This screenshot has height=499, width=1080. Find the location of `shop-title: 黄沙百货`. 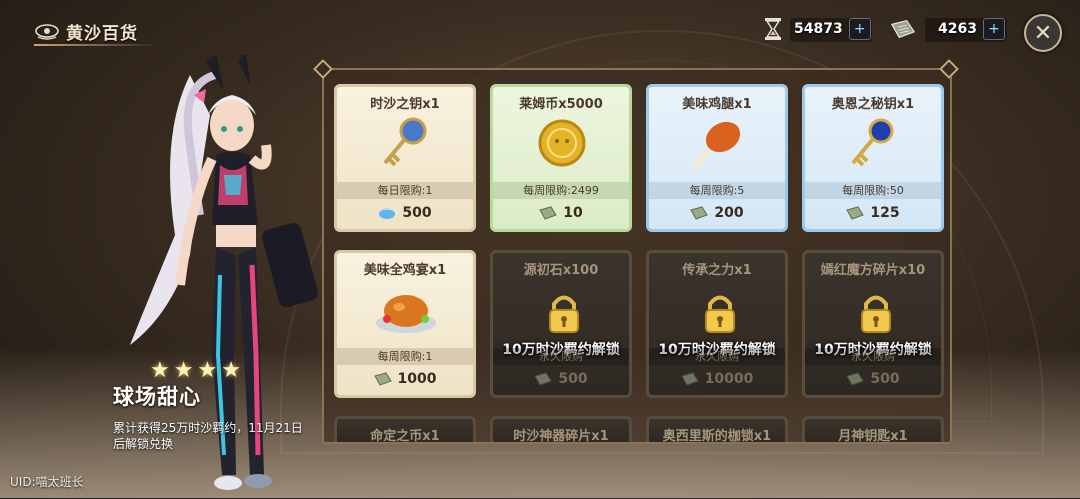

shop-title: 黄沙百货 is located at coordinates (93, 31).